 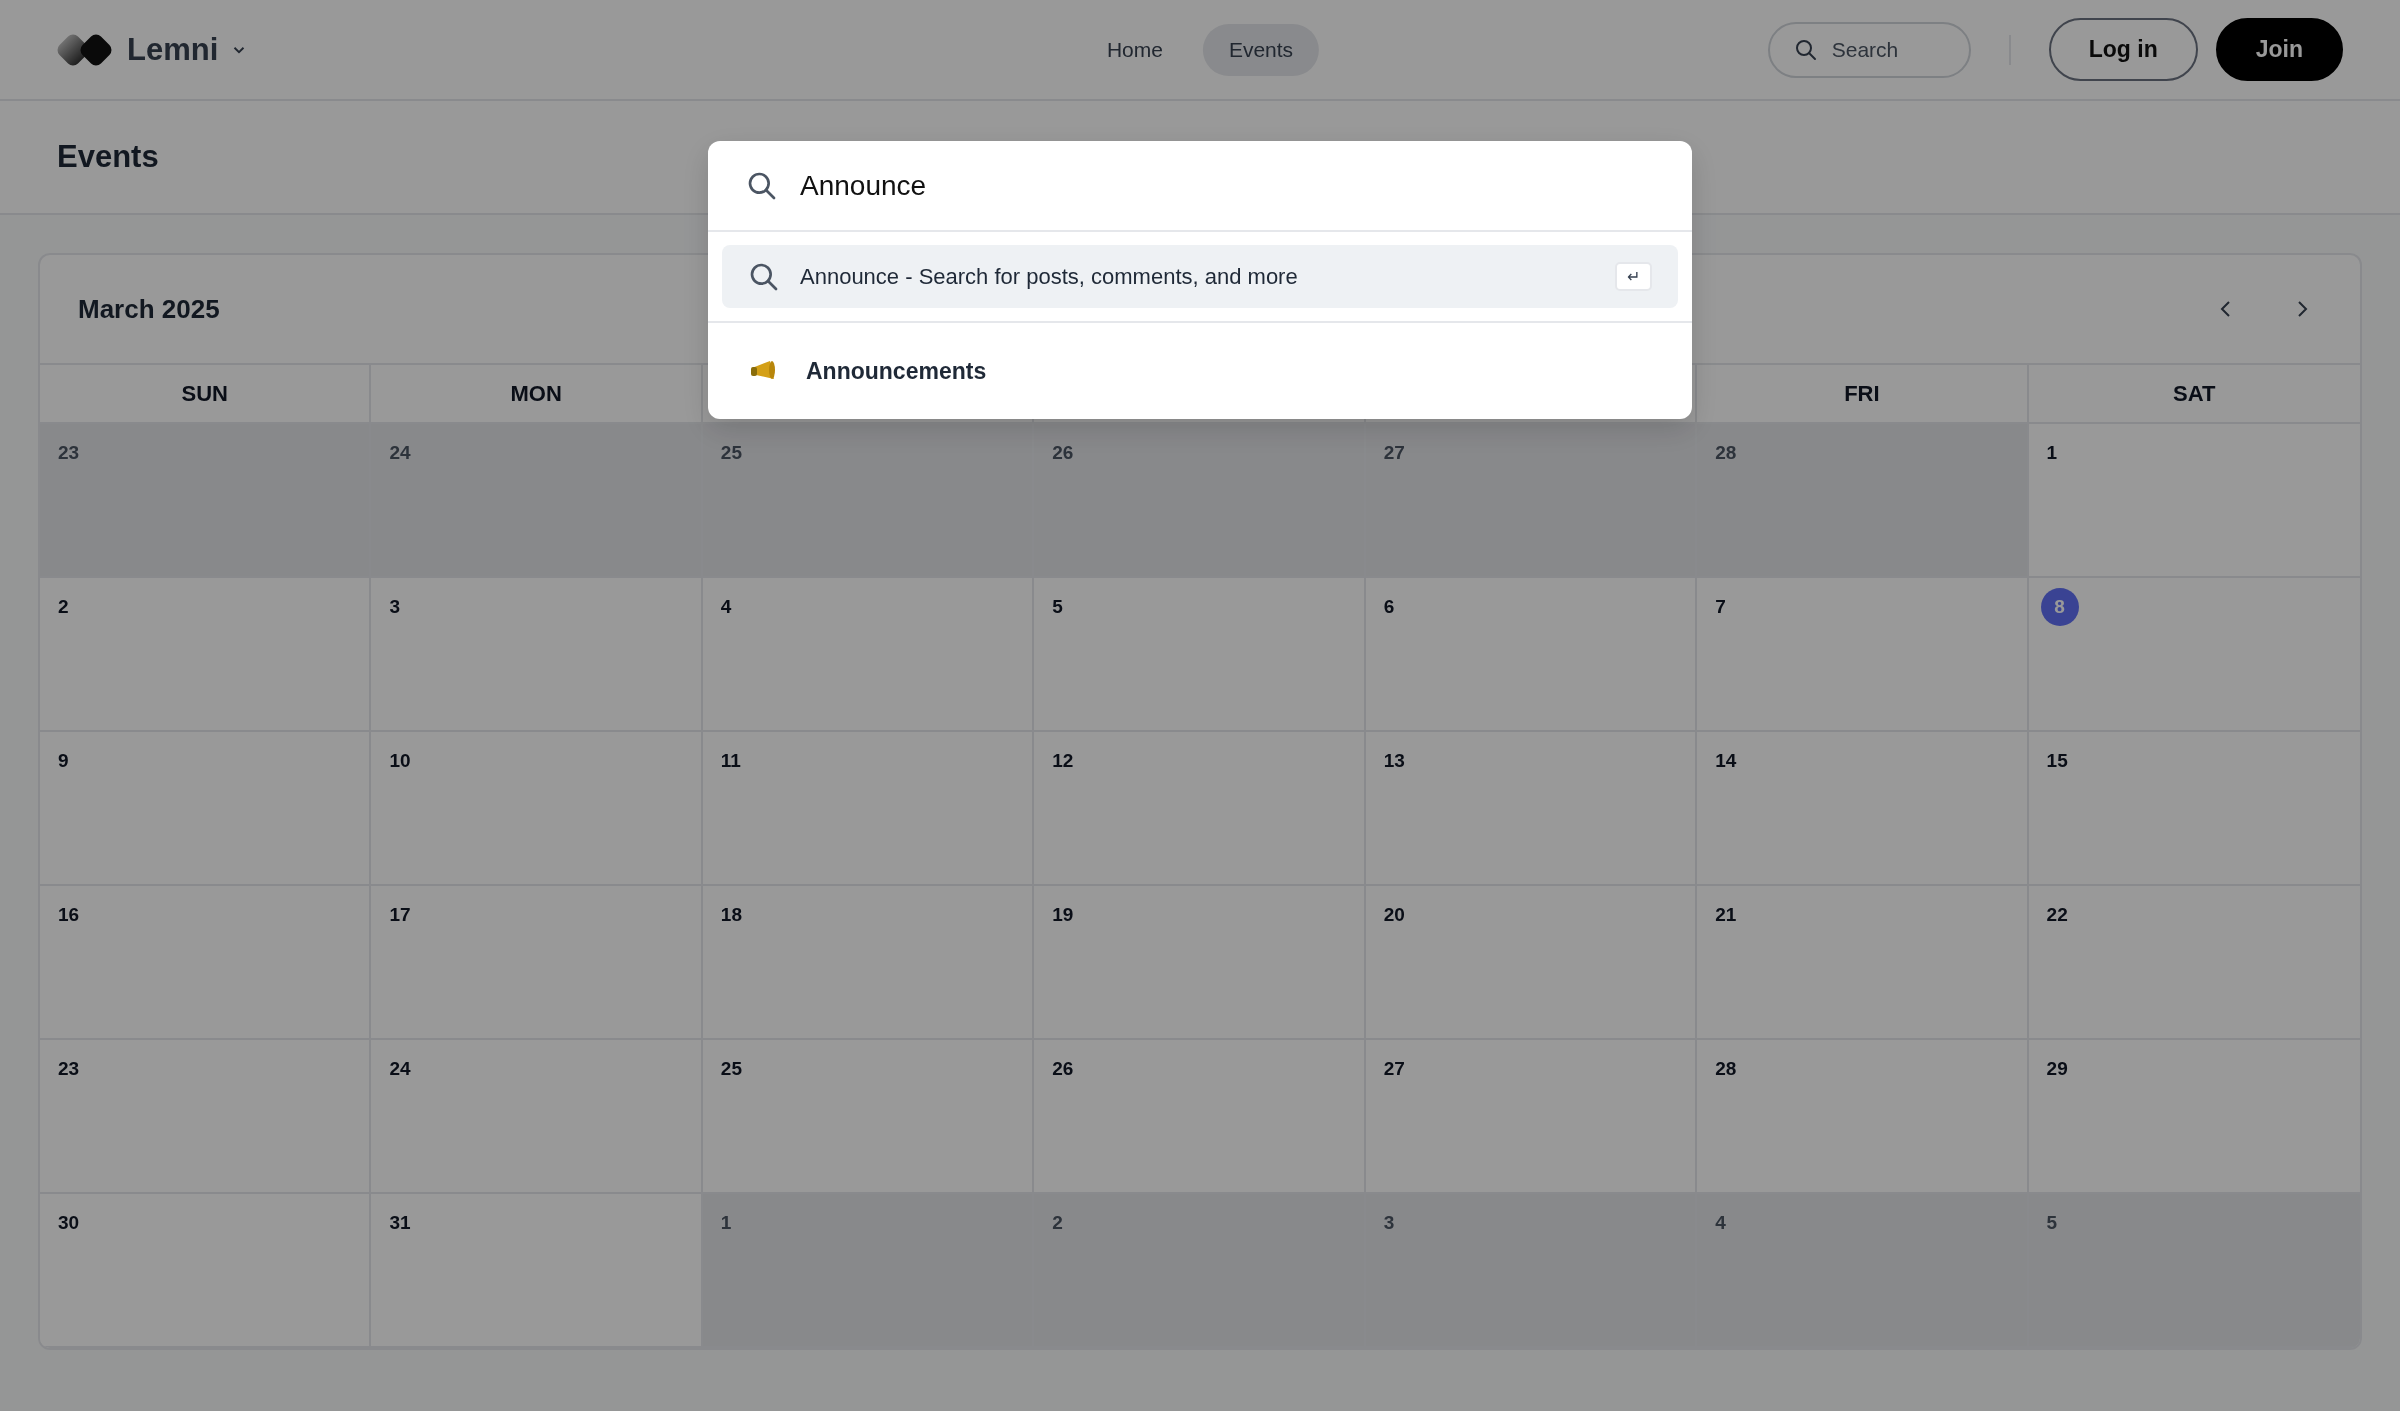 What do you see at coordinates (730, 761) in the screenshot?
I see `day-number: 11` at bounding box center [730, 761].